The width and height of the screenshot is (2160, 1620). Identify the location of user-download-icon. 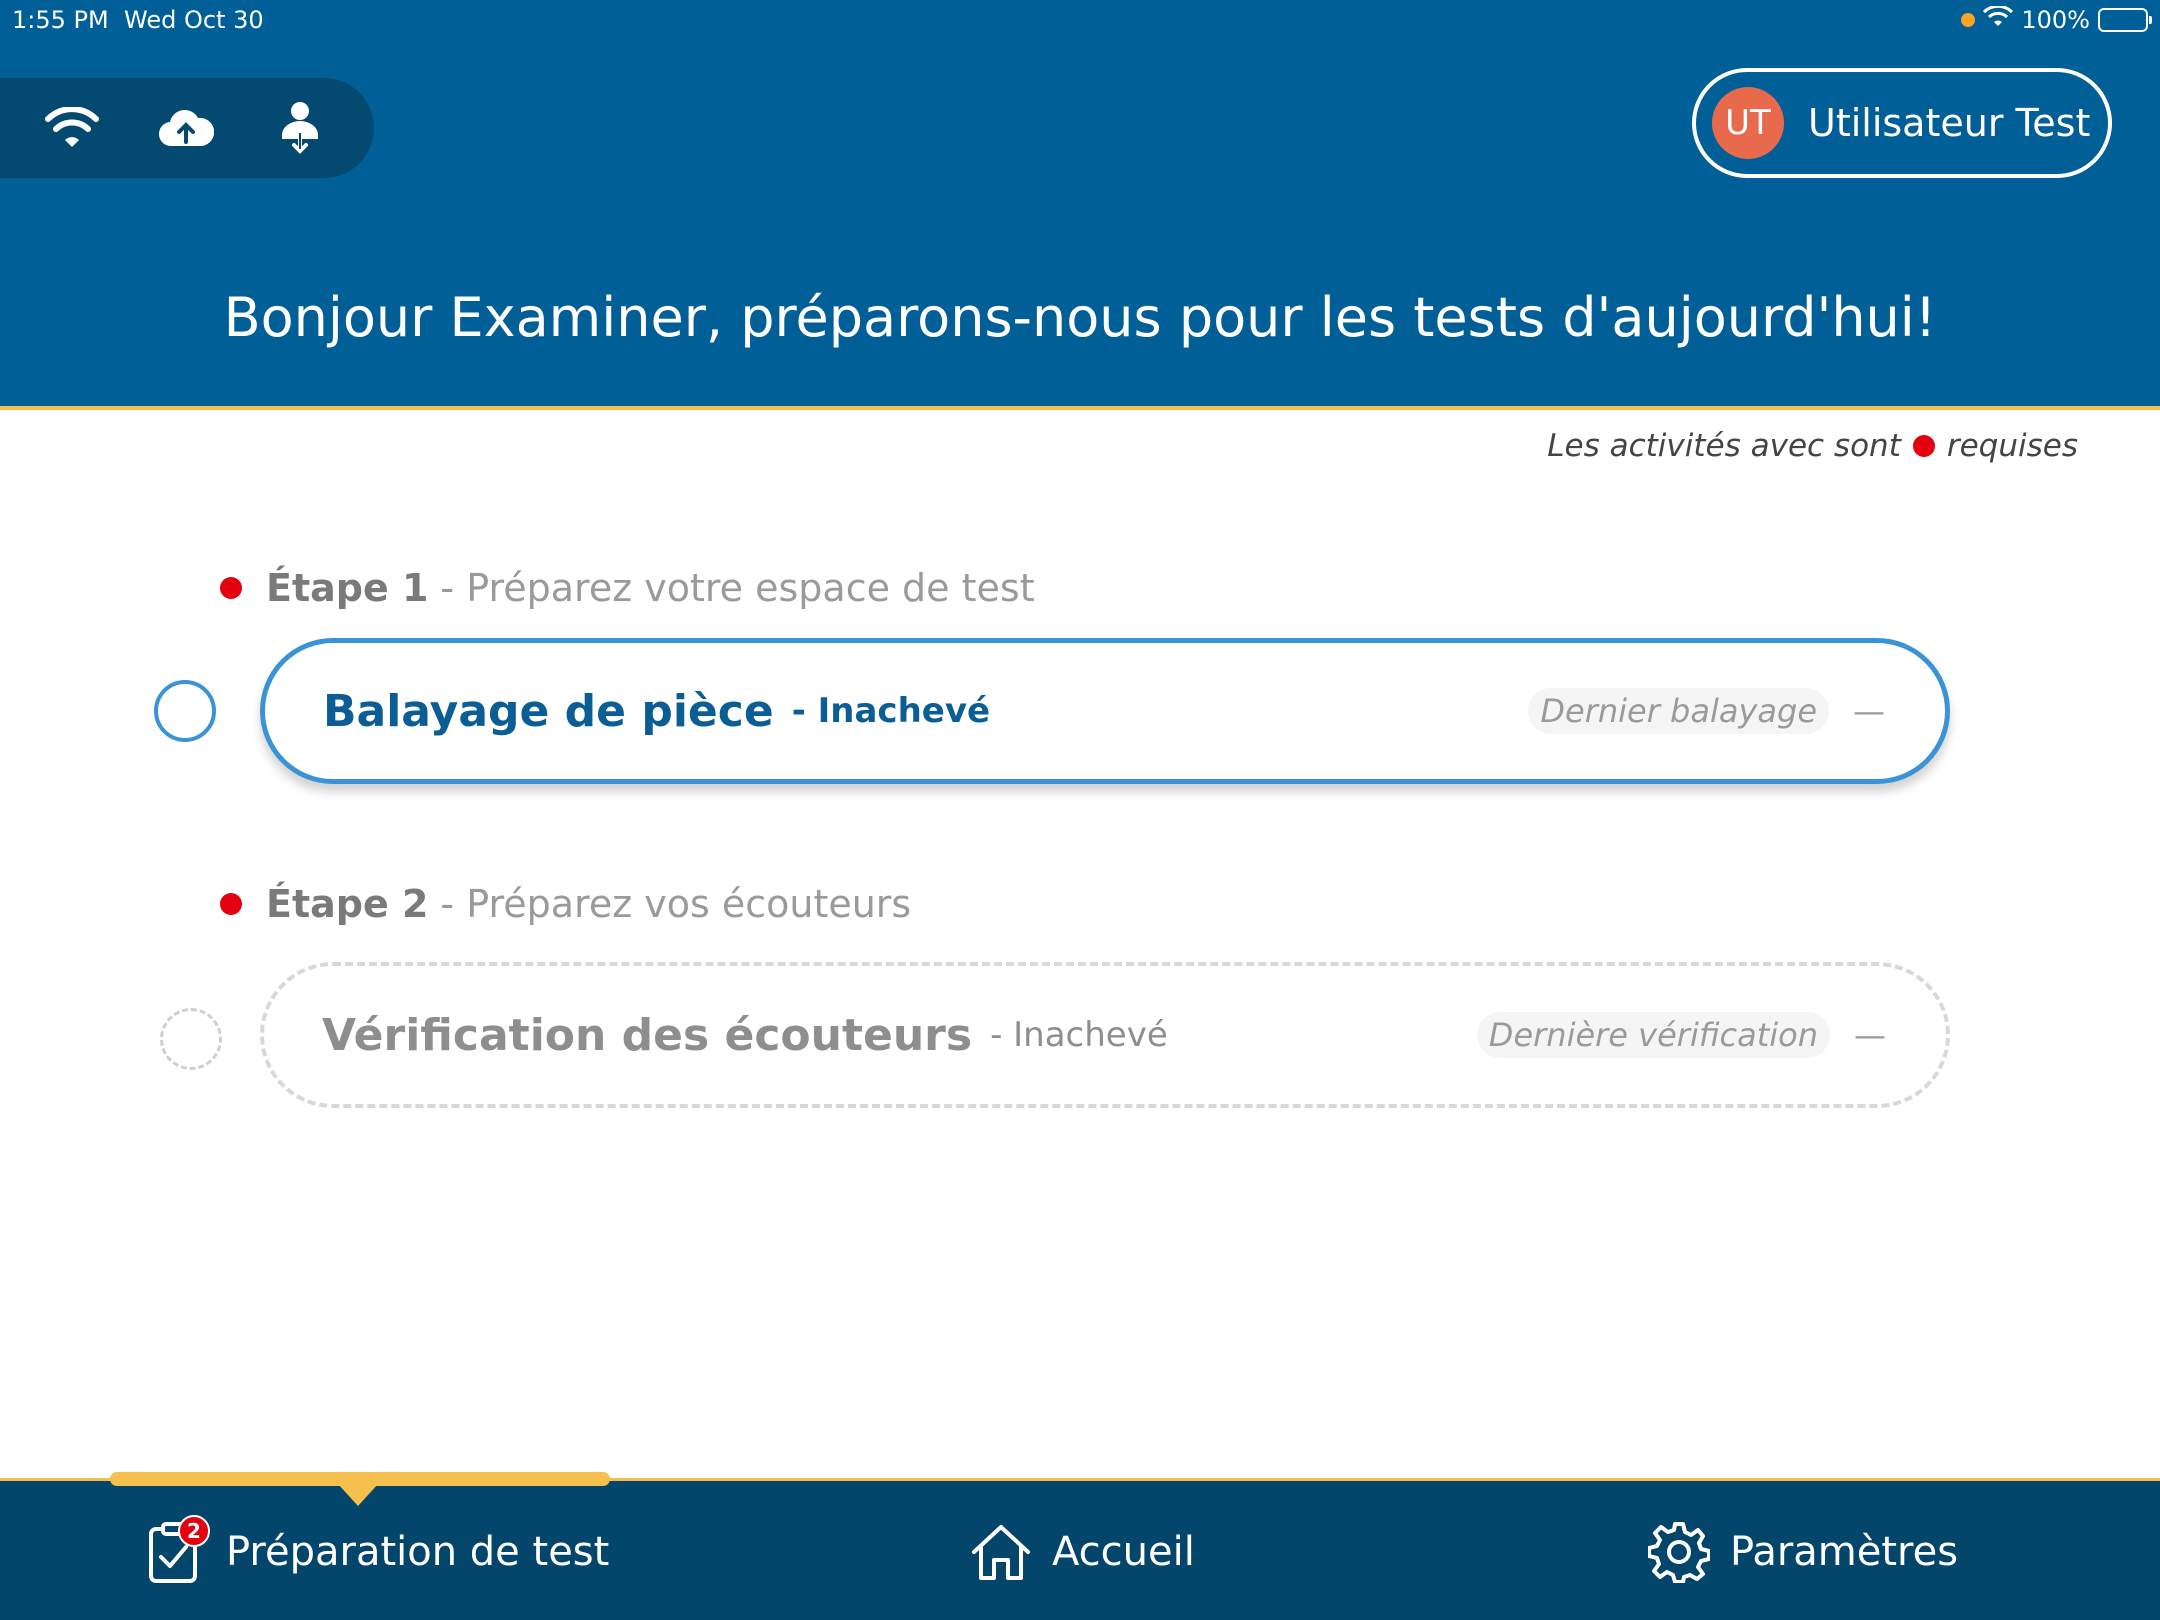
(300, 128).